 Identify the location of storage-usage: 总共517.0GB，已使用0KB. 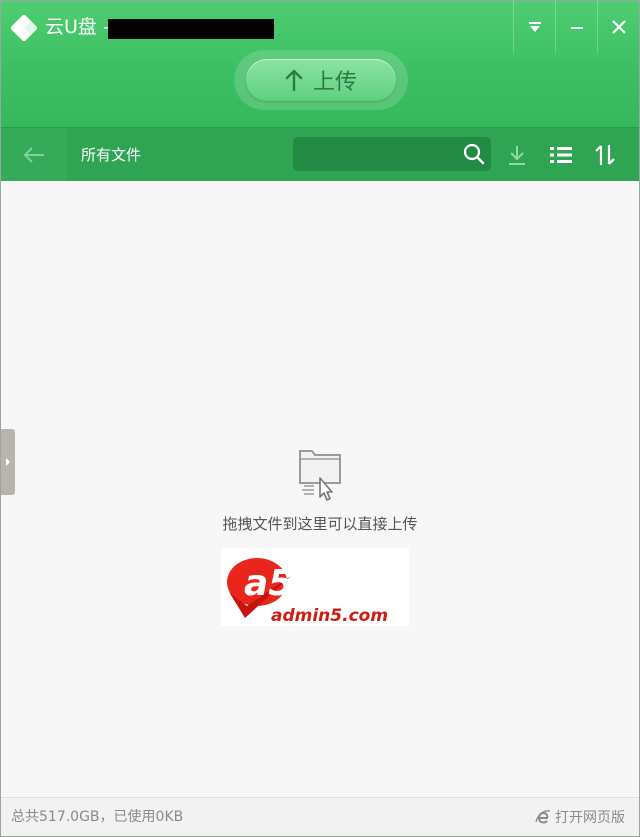
(97, 817).